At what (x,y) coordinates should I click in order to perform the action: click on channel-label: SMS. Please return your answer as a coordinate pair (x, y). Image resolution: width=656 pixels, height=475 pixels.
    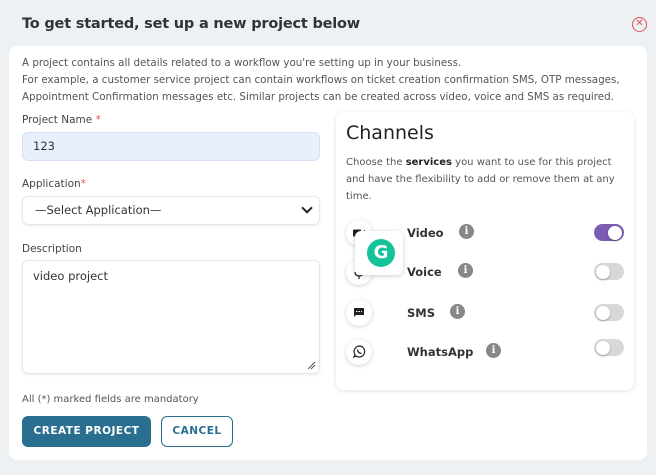
    Looking at the image, I should click on (421, 313).